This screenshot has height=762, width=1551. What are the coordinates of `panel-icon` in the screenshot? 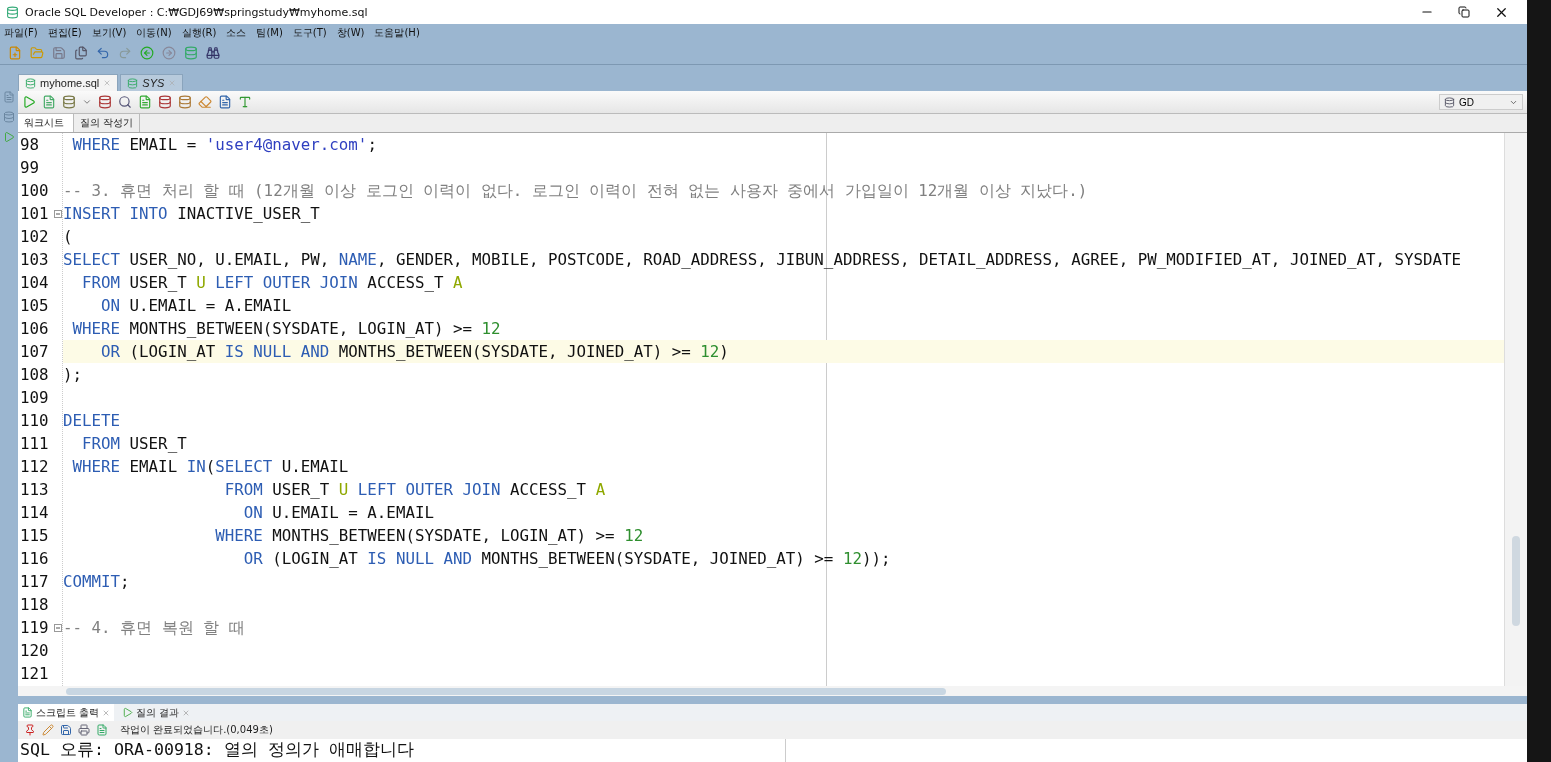 It's located at (9, 97).